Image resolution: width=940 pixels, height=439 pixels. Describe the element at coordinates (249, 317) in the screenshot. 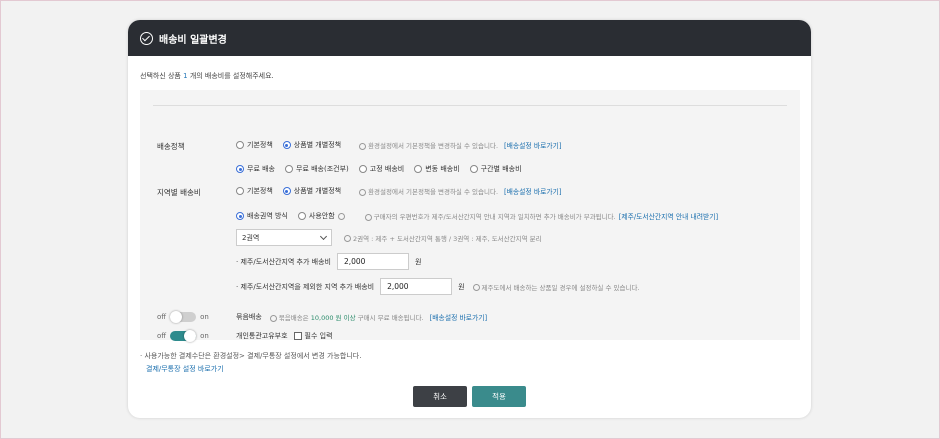

I see `bundle-label: 묶음배송` at that location.